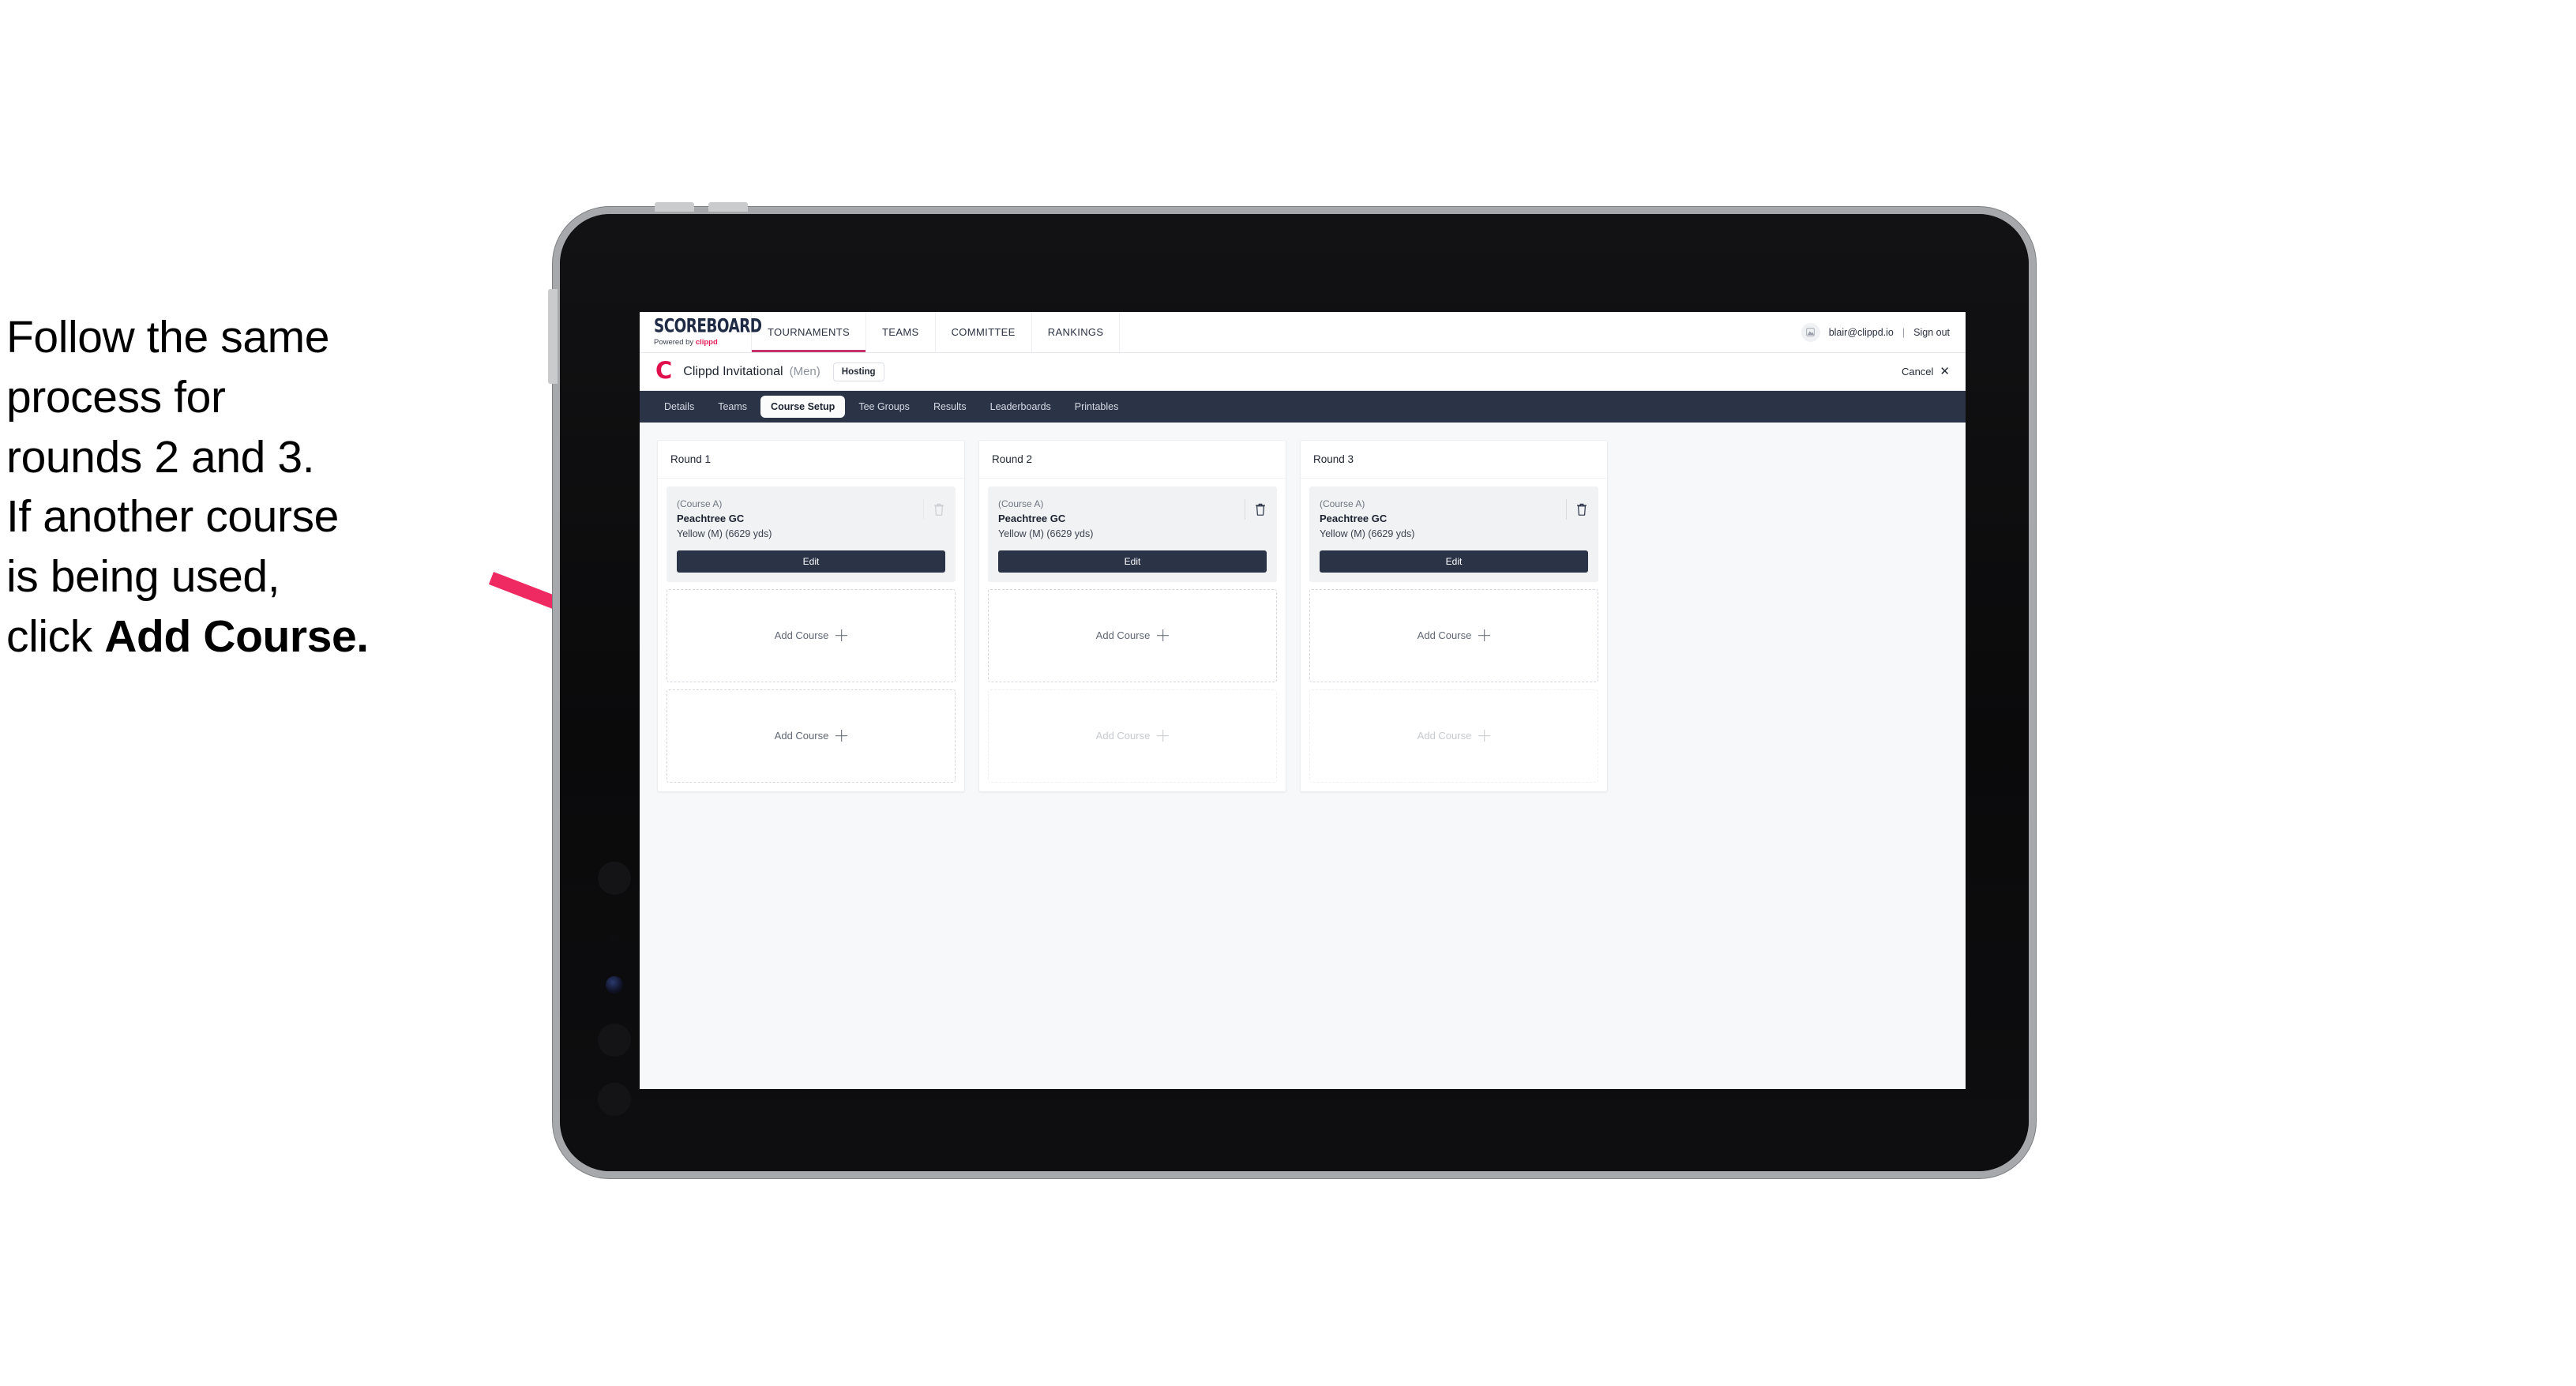 The width and height of the screenshot is (2576, 1386). I want to click on caption-line-4: If another course, so click(172, 517).